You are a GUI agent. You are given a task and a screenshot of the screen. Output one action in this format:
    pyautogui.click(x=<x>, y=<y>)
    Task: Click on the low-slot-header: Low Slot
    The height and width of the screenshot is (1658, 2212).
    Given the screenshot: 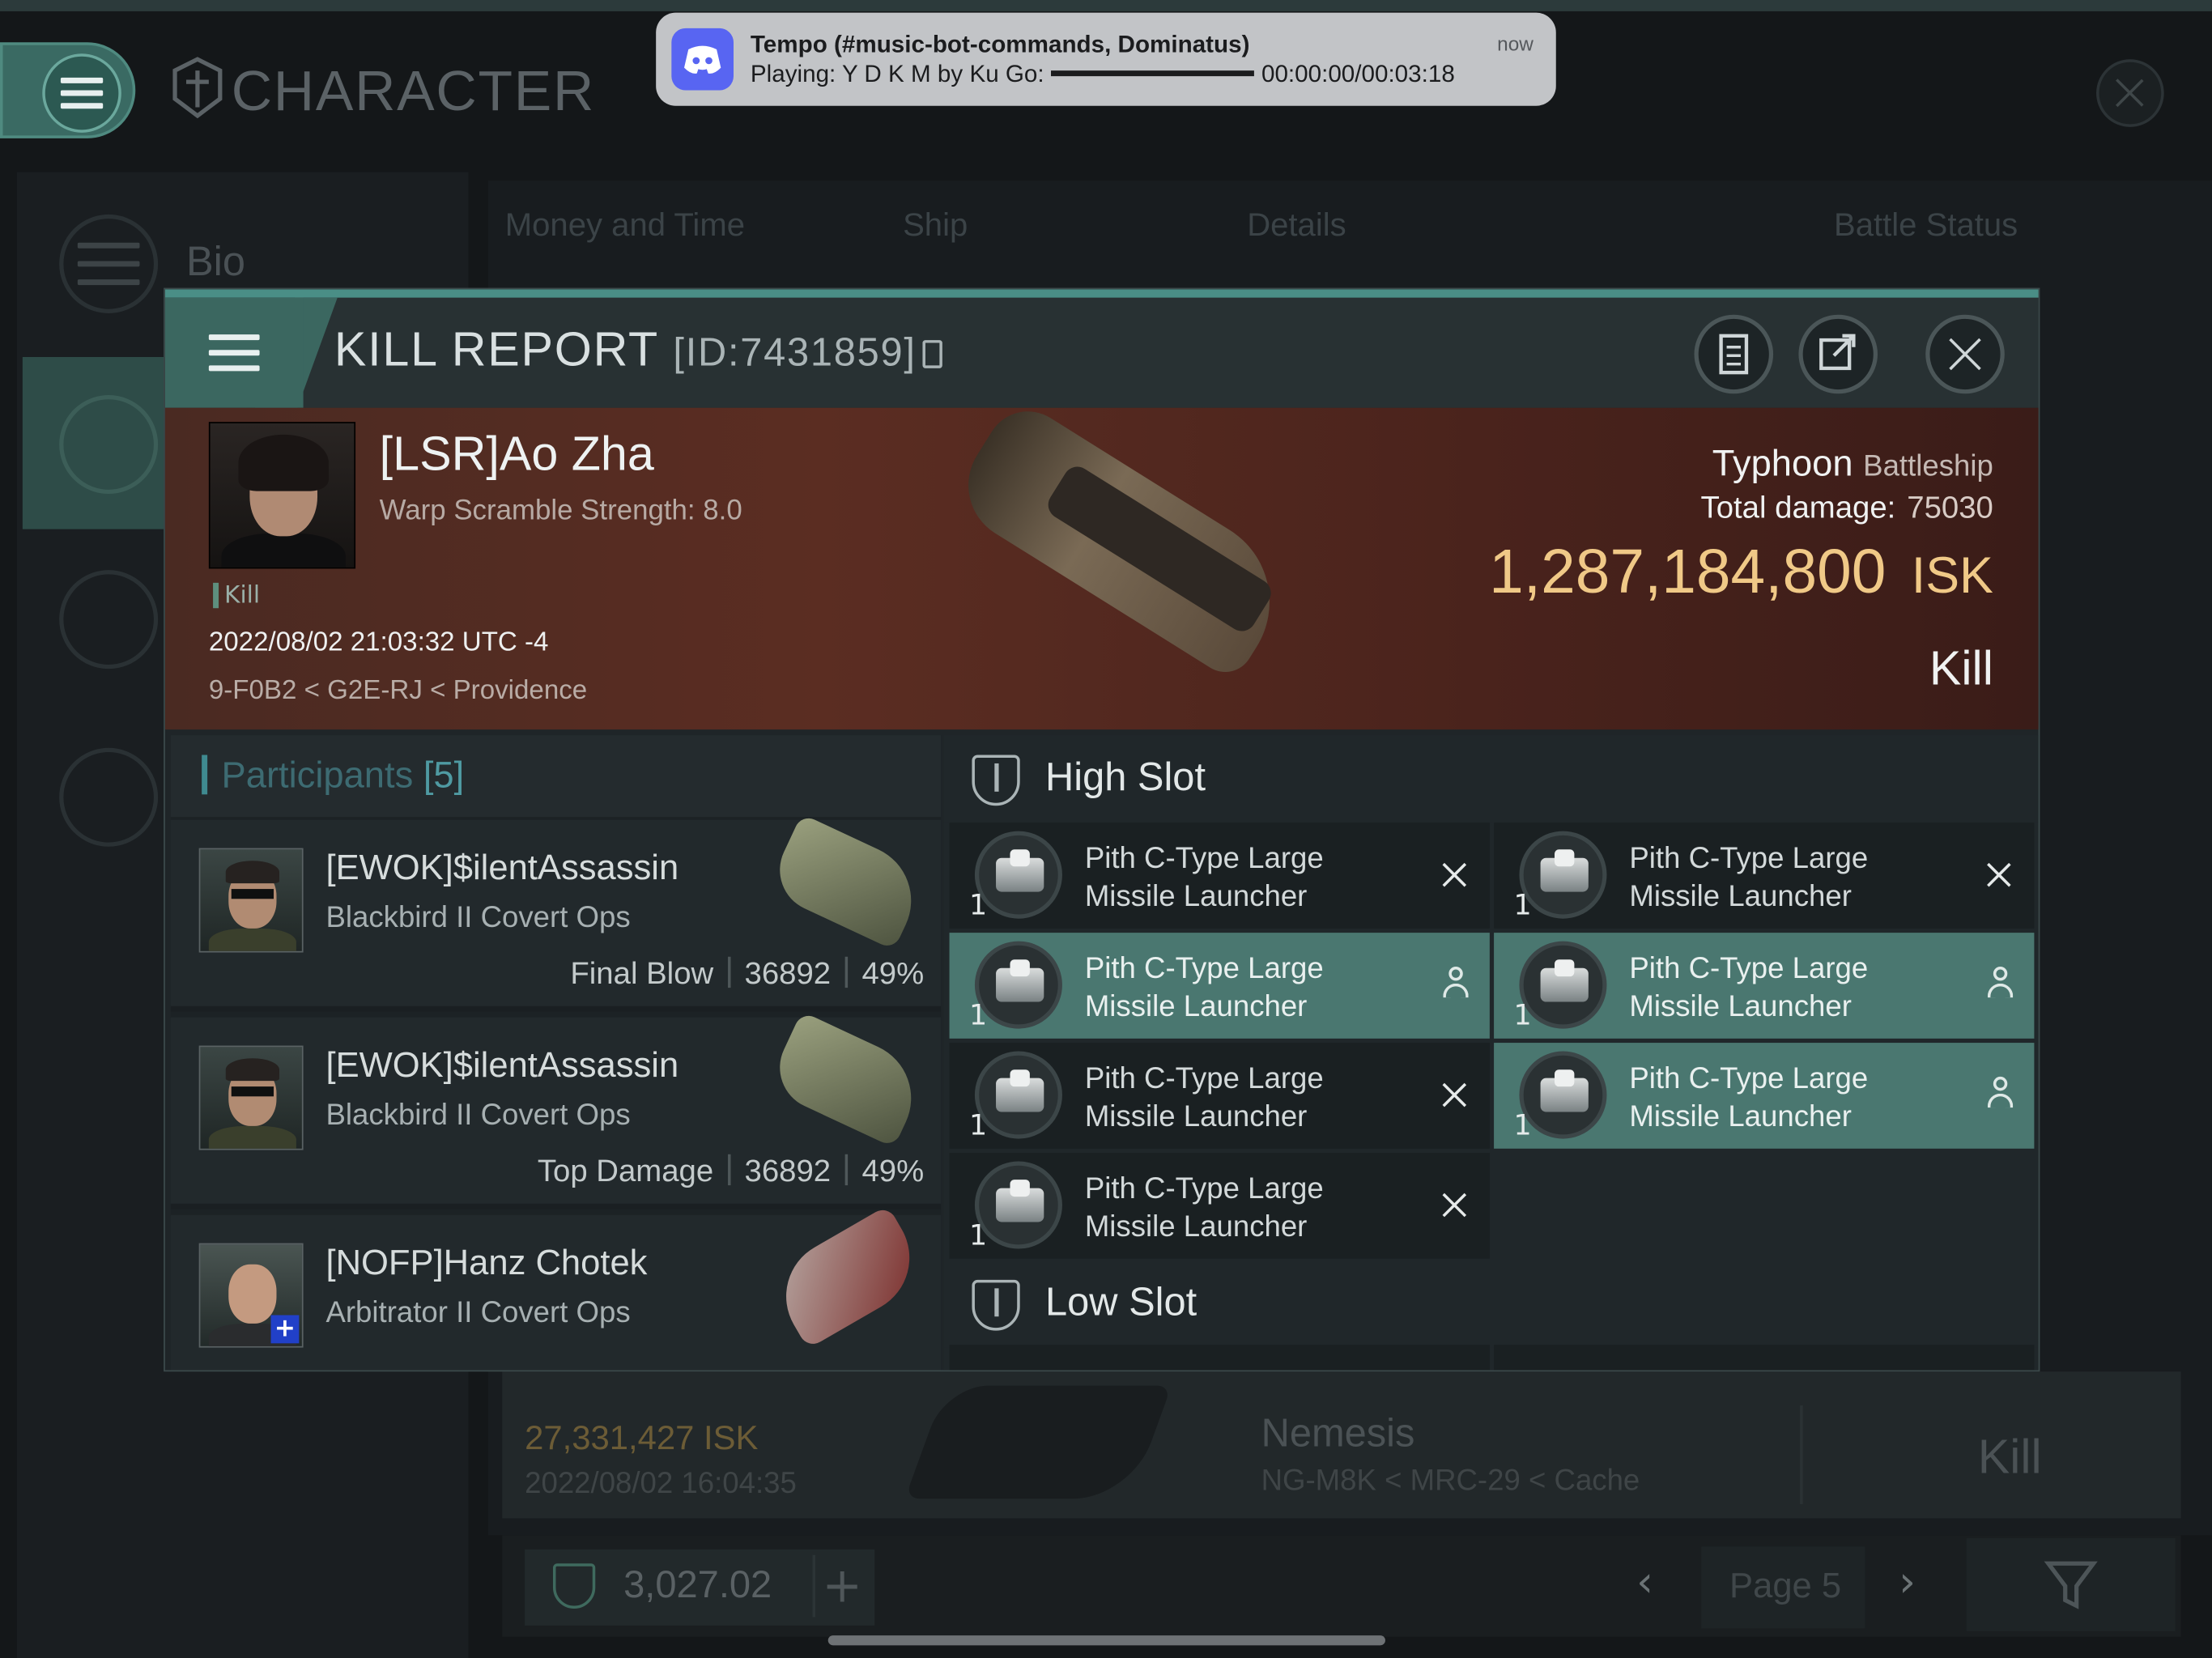 What is the action you would take?
    pyautogui.click(x=1491, y=1304)
    